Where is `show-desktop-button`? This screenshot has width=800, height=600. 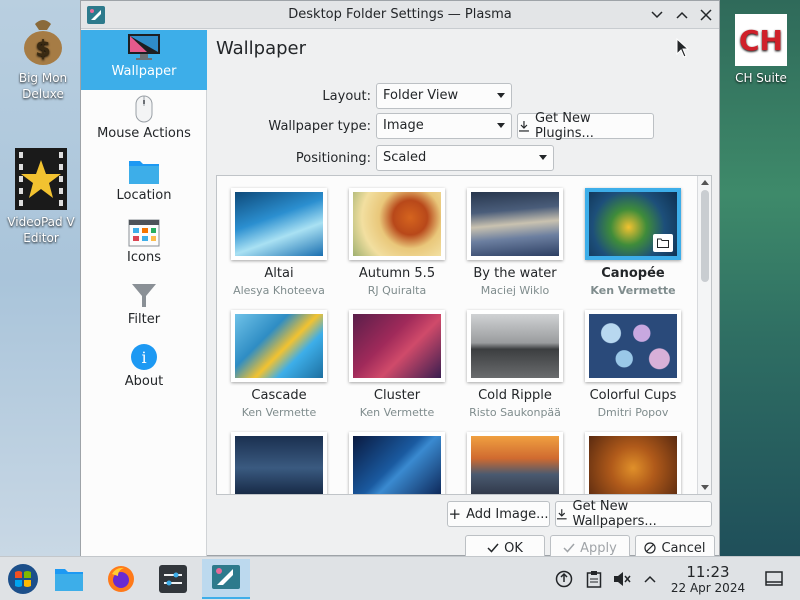 show-desktop-button is located at coordinates (774, 579).